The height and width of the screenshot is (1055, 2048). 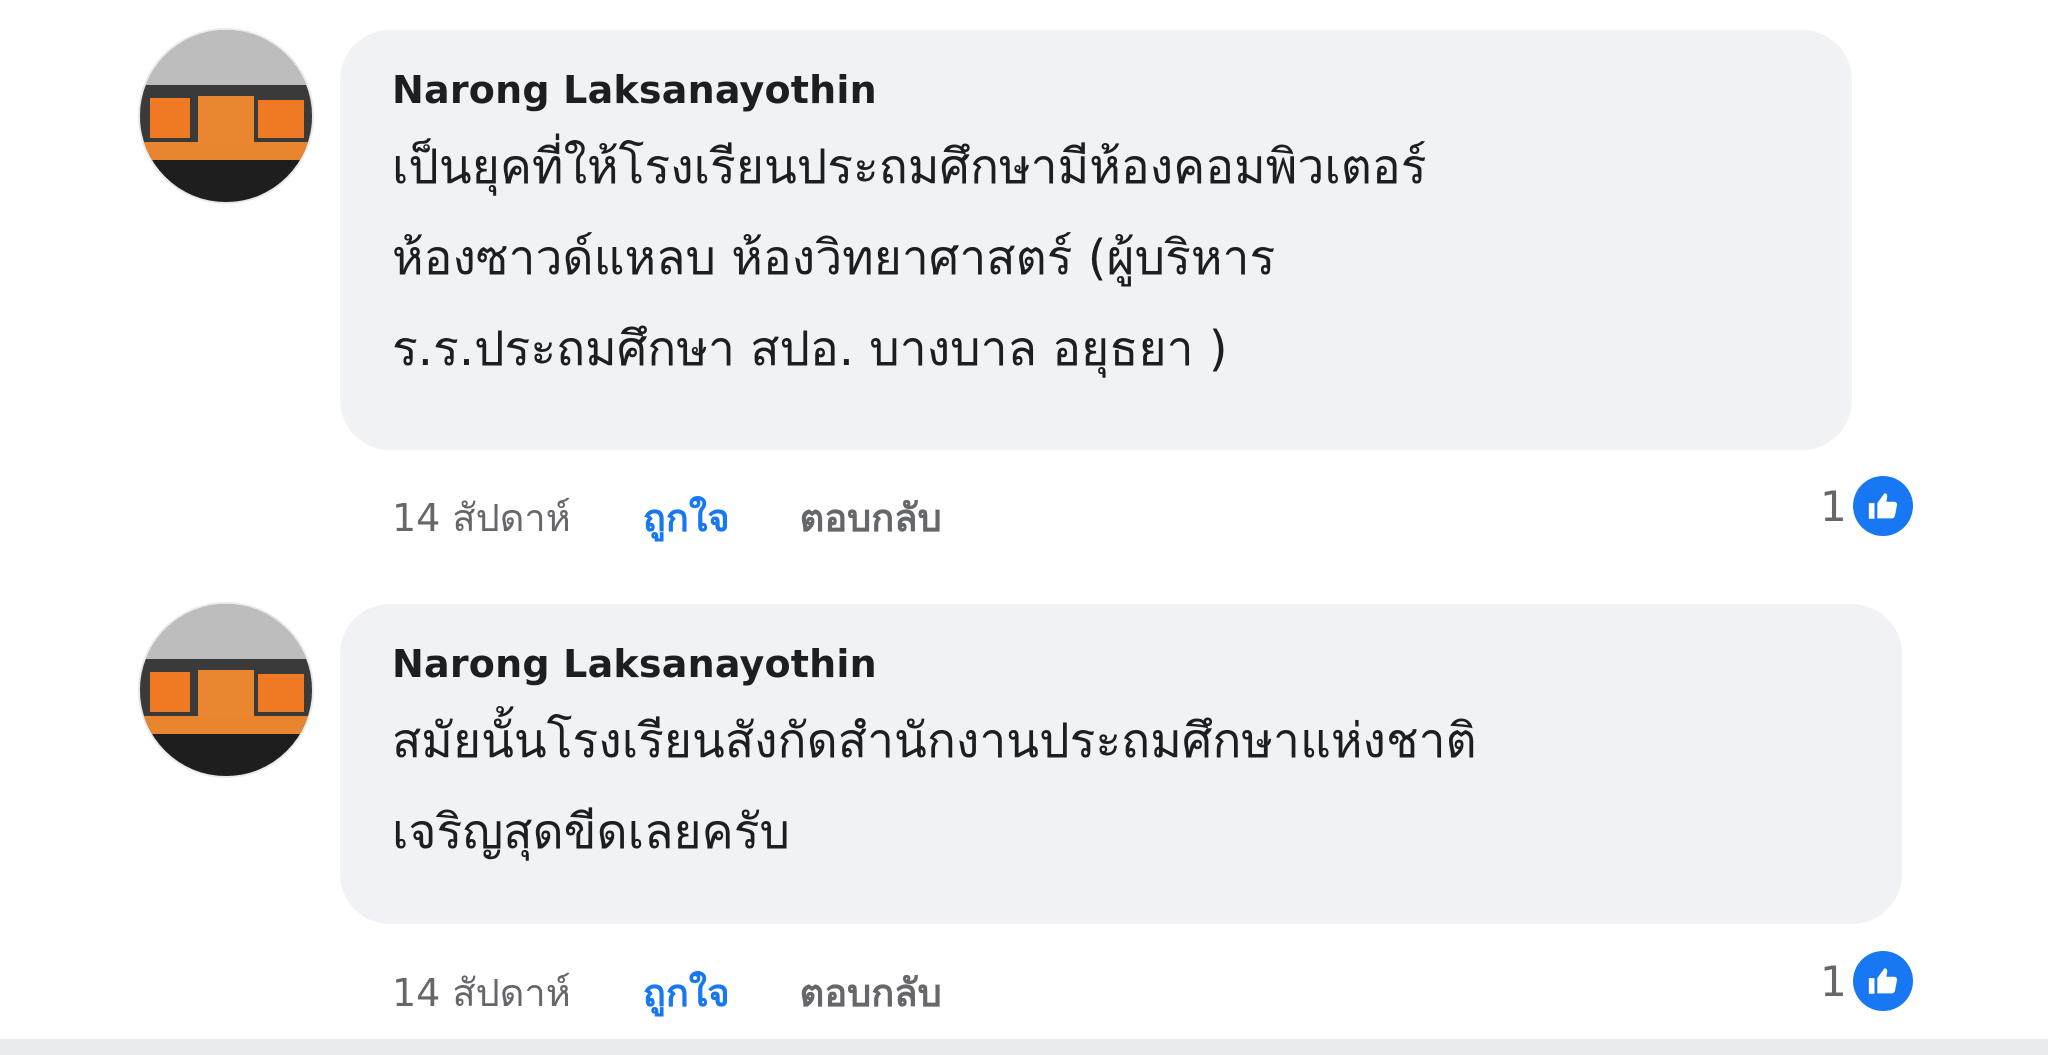 I want to click on comment-text-line: ร.ร.ประถมศึกษา สปอ. บางบาล อยุธยา ), so click(x=810, y=349).